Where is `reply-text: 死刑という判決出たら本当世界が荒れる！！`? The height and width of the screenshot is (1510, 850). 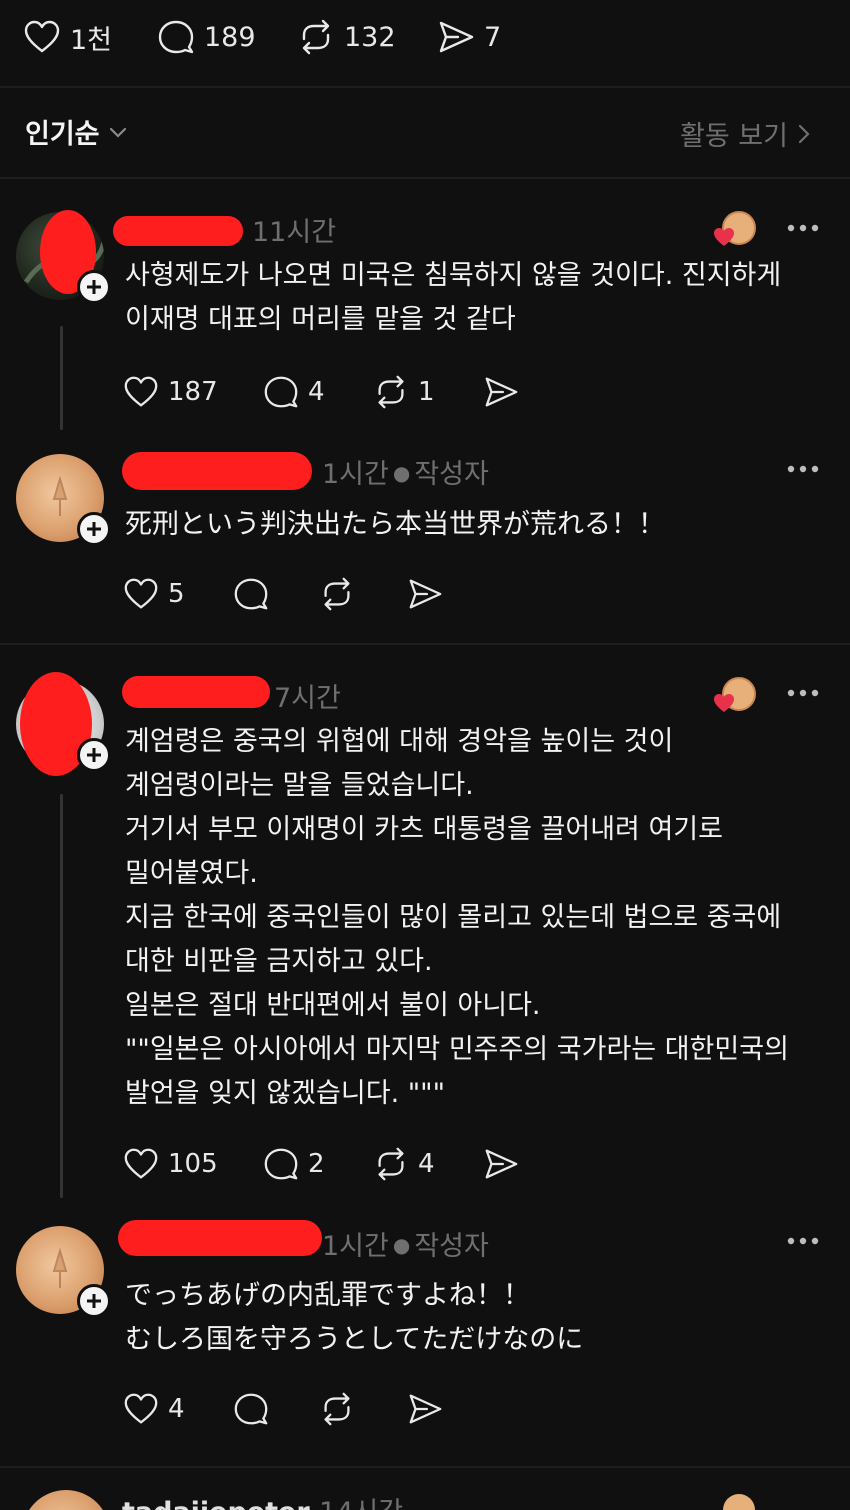 reply-text: 死刑という判決出たら本当世界が荒れる！！ is located at coordinates (395, 524).